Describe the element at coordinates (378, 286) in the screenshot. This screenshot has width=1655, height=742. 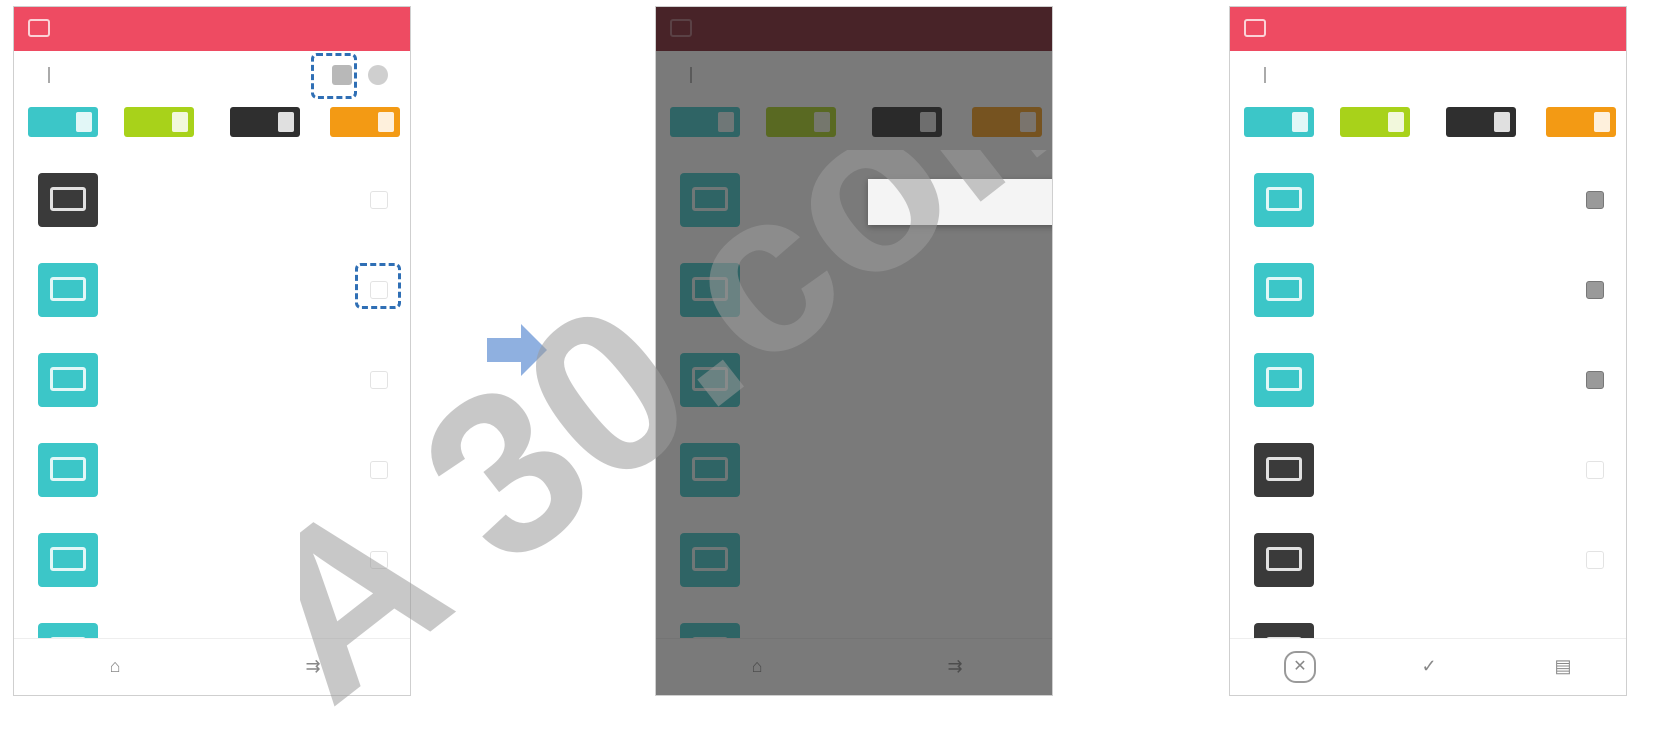
I see `highlight-checkbox` at that location.